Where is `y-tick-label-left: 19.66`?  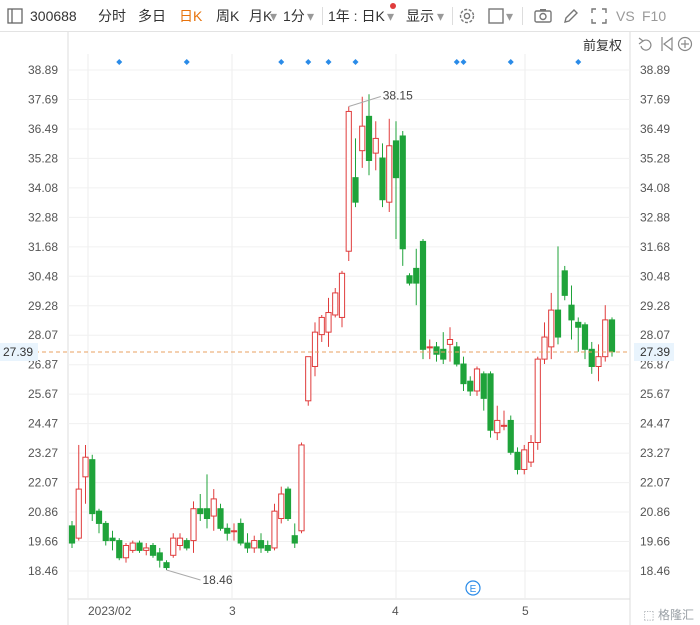
y-tick-label-left: 19.66 is located at coordinates (43, 542).